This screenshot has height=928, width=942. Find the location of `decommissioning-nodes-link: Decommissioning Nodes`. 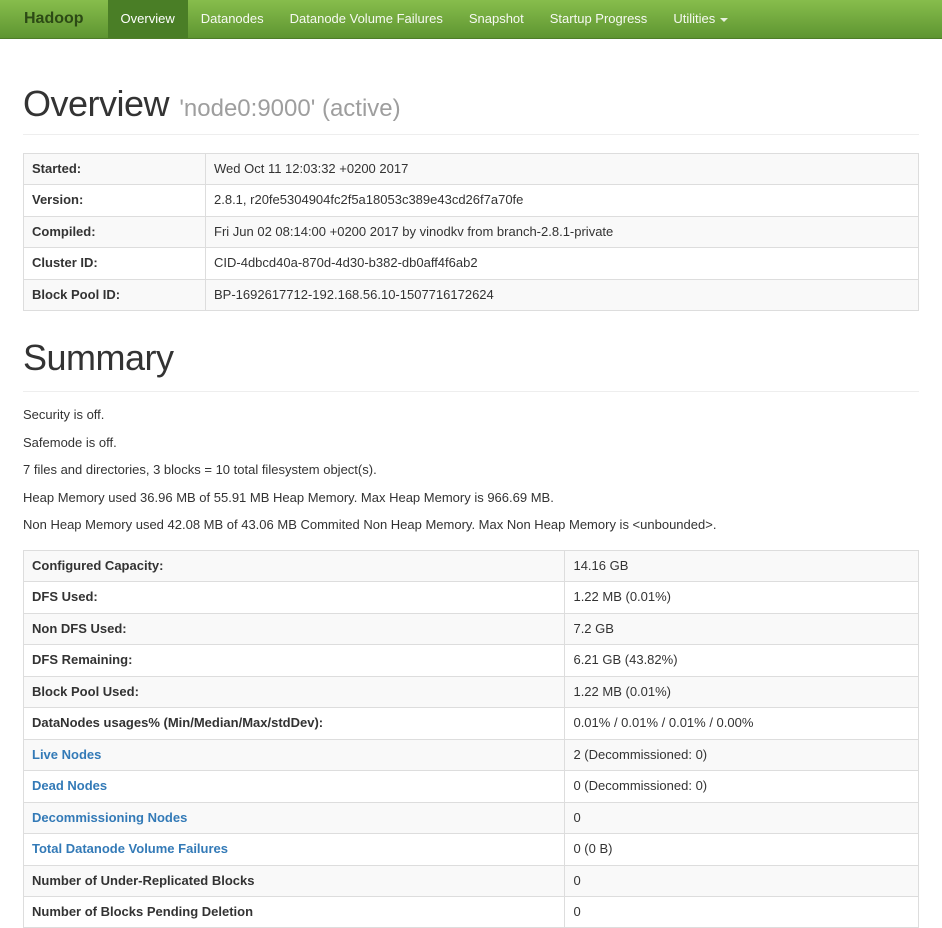

decommissioning-nodes-link: Decommissioning Nodes is located at coordinates (109, 817).